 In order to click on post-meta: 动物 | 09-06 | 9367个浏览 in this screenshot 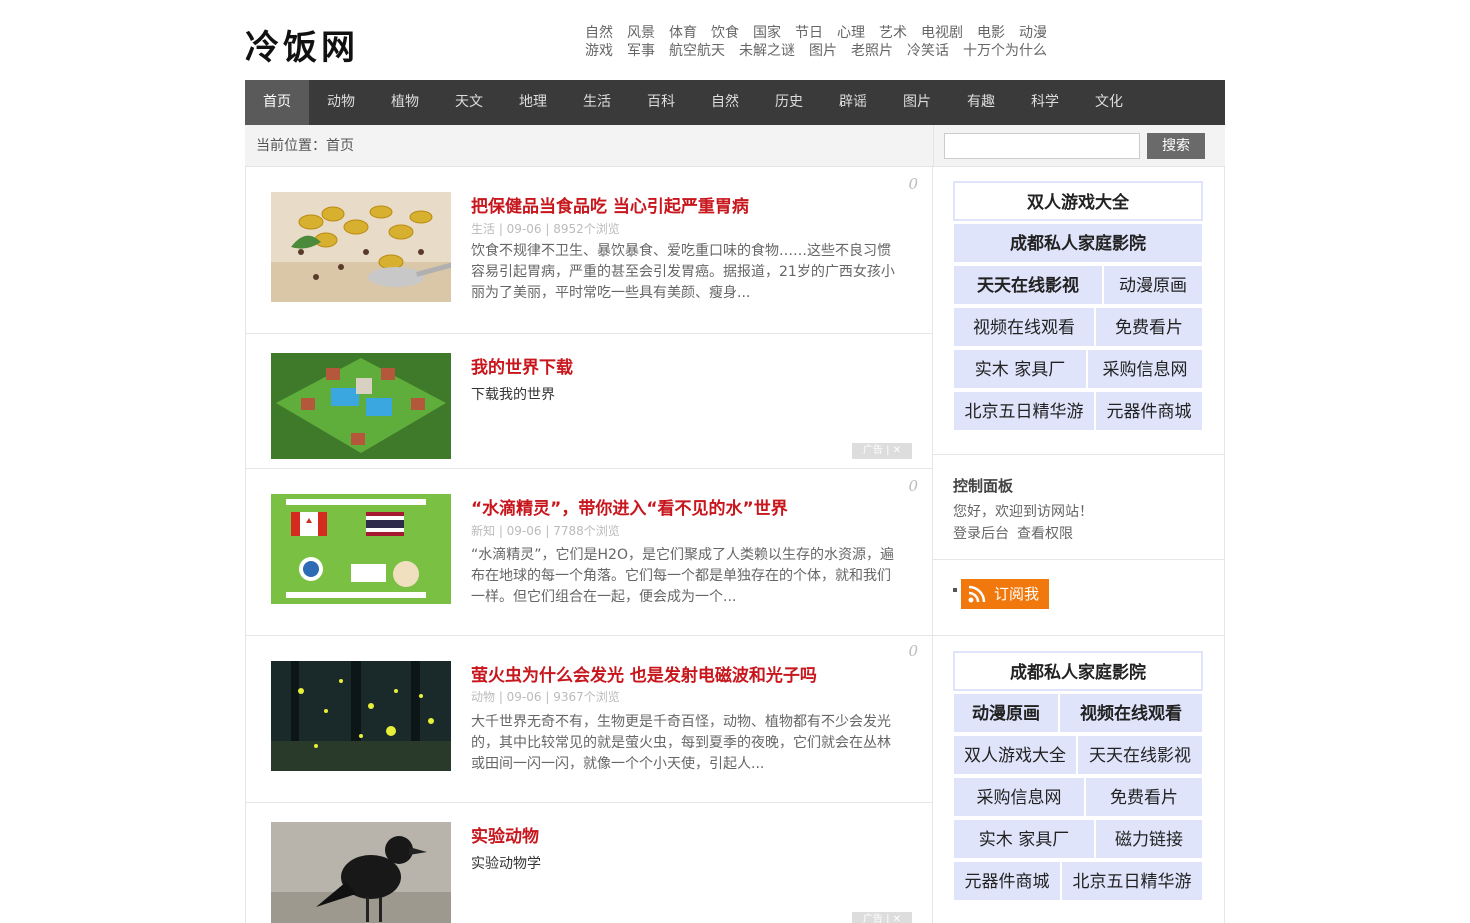, I will do `click(545, 697)`.